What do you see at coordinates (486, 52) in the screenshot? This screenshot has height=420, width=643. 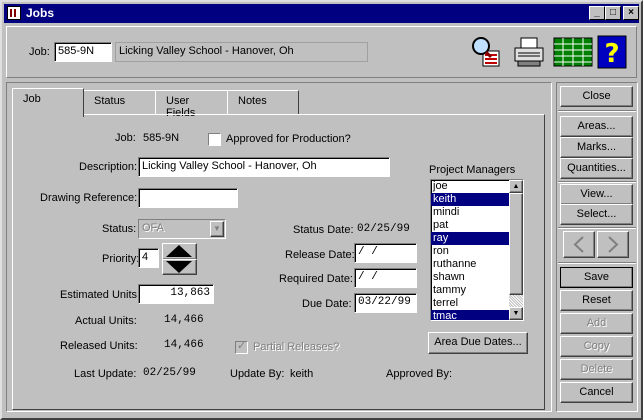 I see `magnifier-report-icon` at bounding box center [486, 52].